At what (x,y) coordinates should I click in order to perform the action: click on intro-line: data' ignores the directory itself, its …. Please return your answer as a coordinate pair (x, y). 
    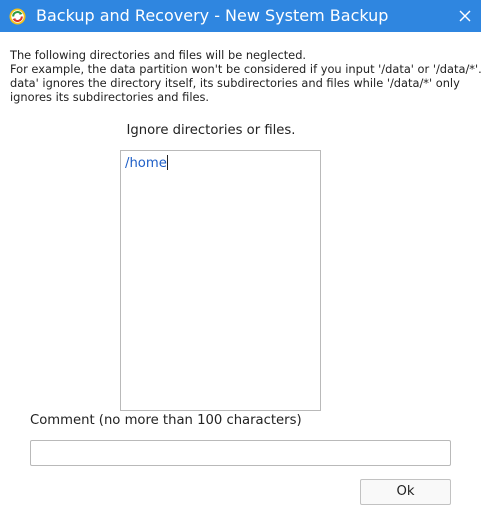
    Looking at the image, I should click on (235, 83).